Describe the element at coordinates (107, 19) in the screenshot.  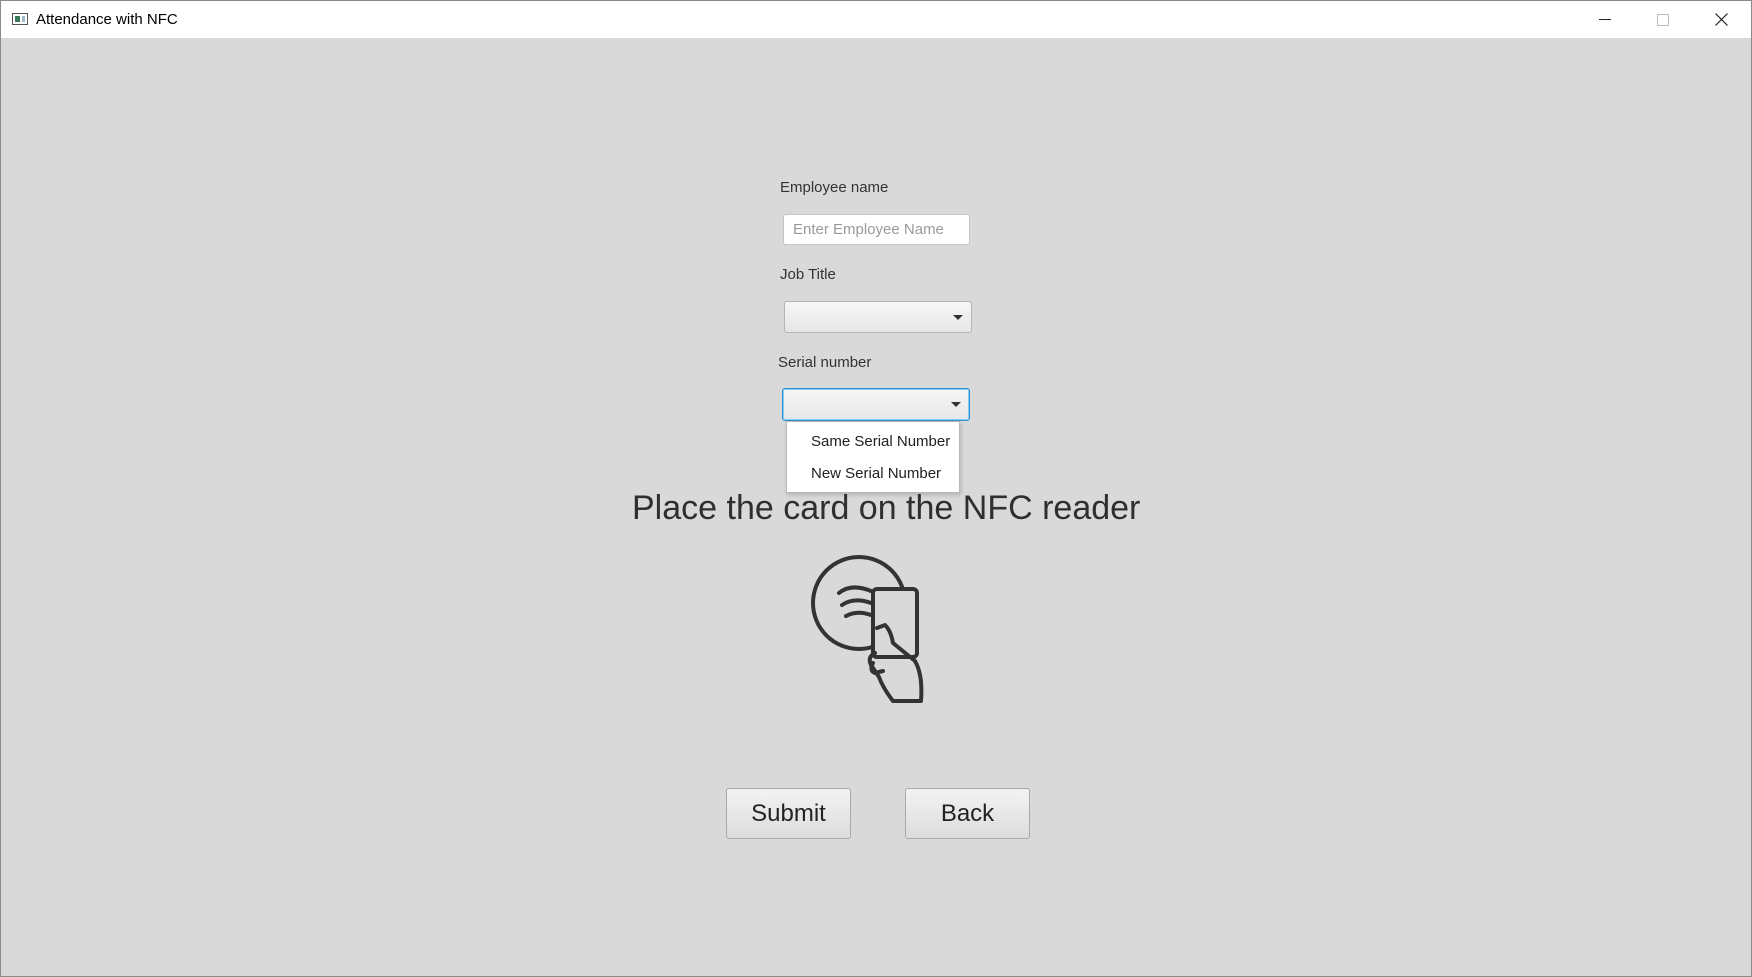
I see `window-title: Attendance with NFC` at that location.